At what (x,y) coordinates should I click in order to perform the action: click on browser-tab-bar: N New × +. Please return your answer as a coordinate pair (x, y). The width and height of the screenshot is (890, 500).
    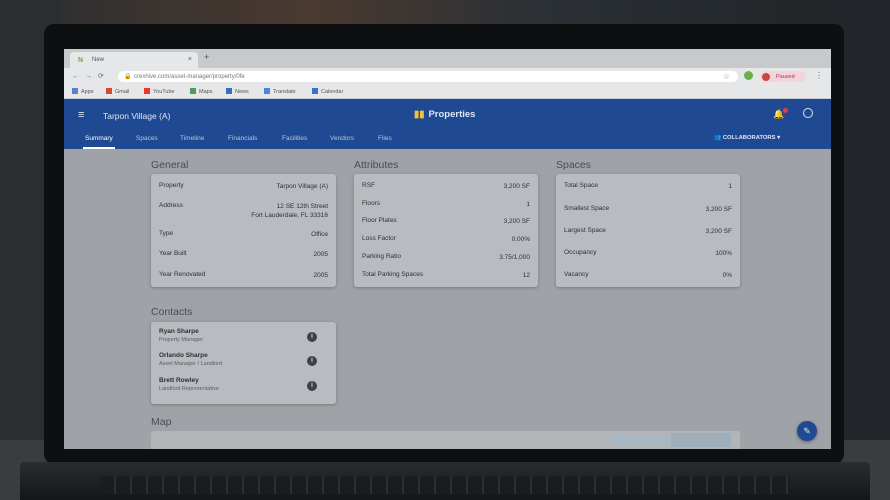
    Looking at the image, I should click on (447, 58).